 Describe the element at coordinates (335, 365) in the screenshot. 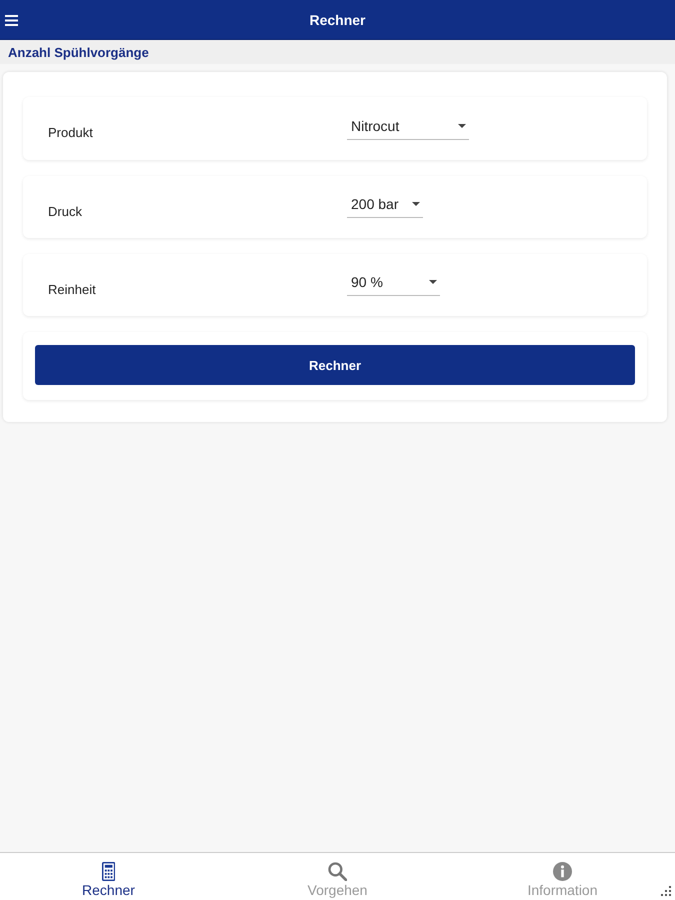

I see `calculate-button: Rechner` at that location.